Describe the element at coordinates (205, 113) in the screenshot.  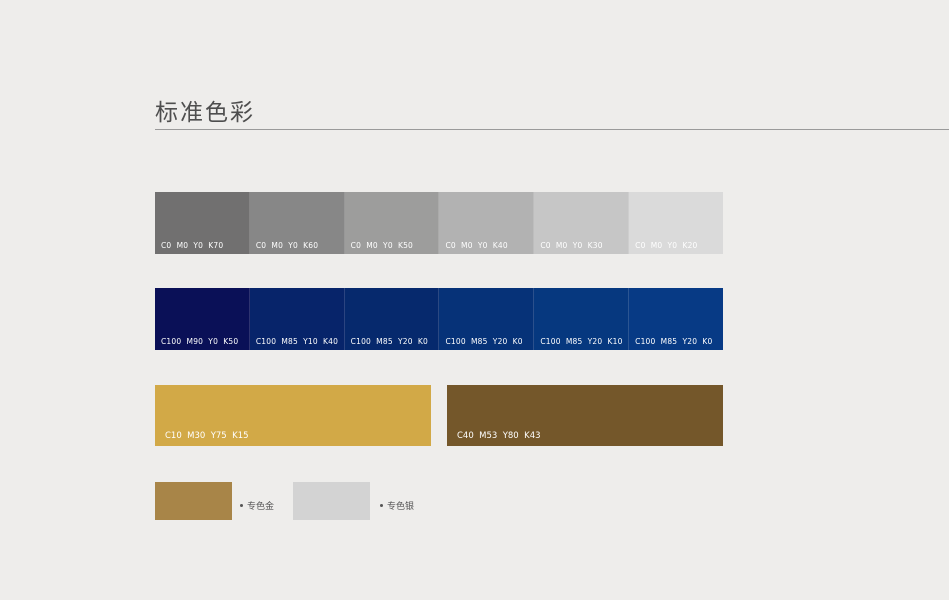
I see `page-title: 标准色彩` at that location.